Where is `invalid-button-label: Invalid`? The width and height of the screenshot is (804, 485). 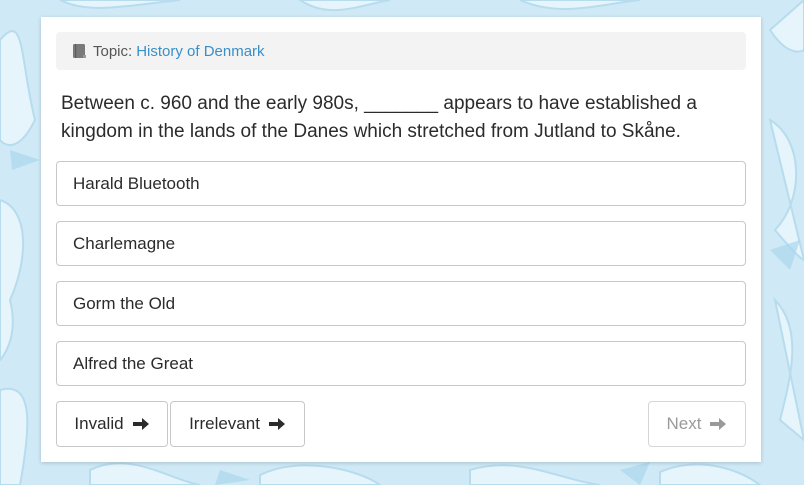 invalid-button-label: Invalid is located at coordinates (99, 423).